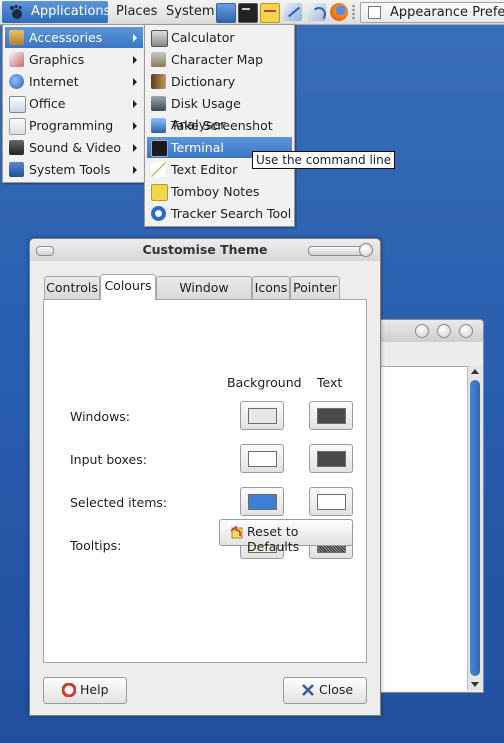  What do you see at coordinates (17, 126) in the screenshot?
I see `programming-icon` at bounding box center [17, 126].